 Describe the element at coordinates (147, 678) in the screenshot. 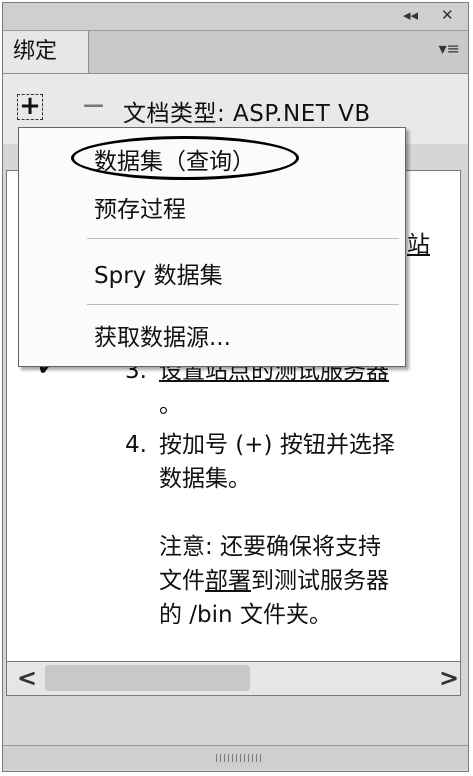

I see `scrollbar-thumb` at that location.